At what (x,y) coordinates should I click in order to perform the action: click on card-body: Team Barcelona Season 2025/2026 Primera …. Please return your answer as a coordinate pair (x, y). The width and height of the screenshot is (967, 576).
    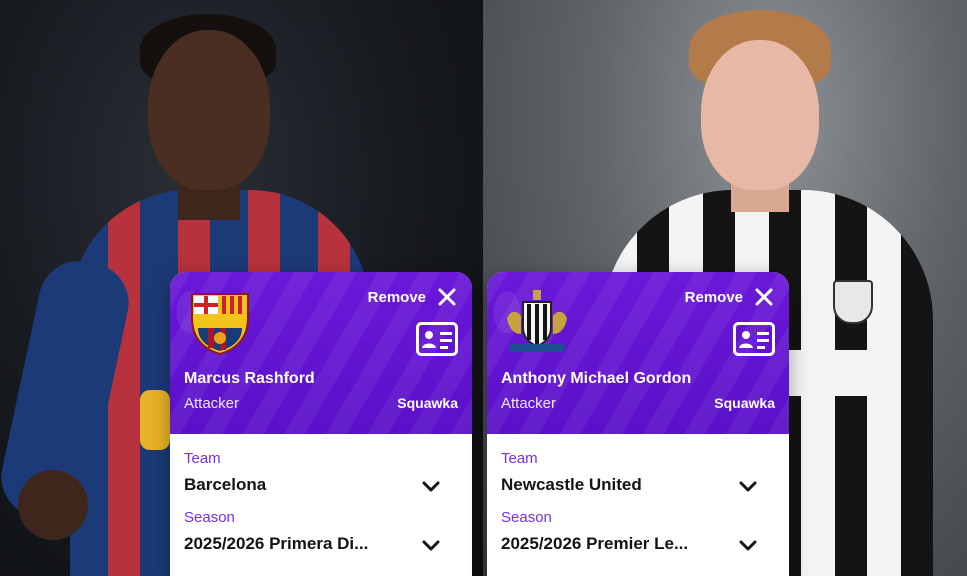
    Looking at the image, I should click on (321, 494).